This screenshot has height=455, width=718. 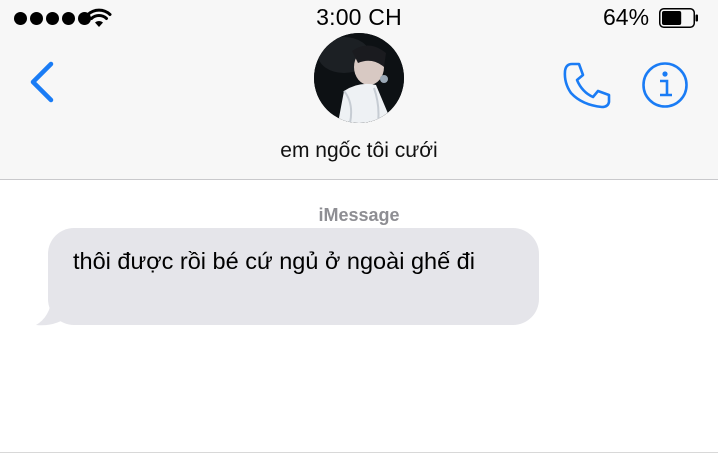 I want to click on message-text: thôi được rồi bé cứ ngủ ở ngoài ghế đi, so click(x=274, y=261).